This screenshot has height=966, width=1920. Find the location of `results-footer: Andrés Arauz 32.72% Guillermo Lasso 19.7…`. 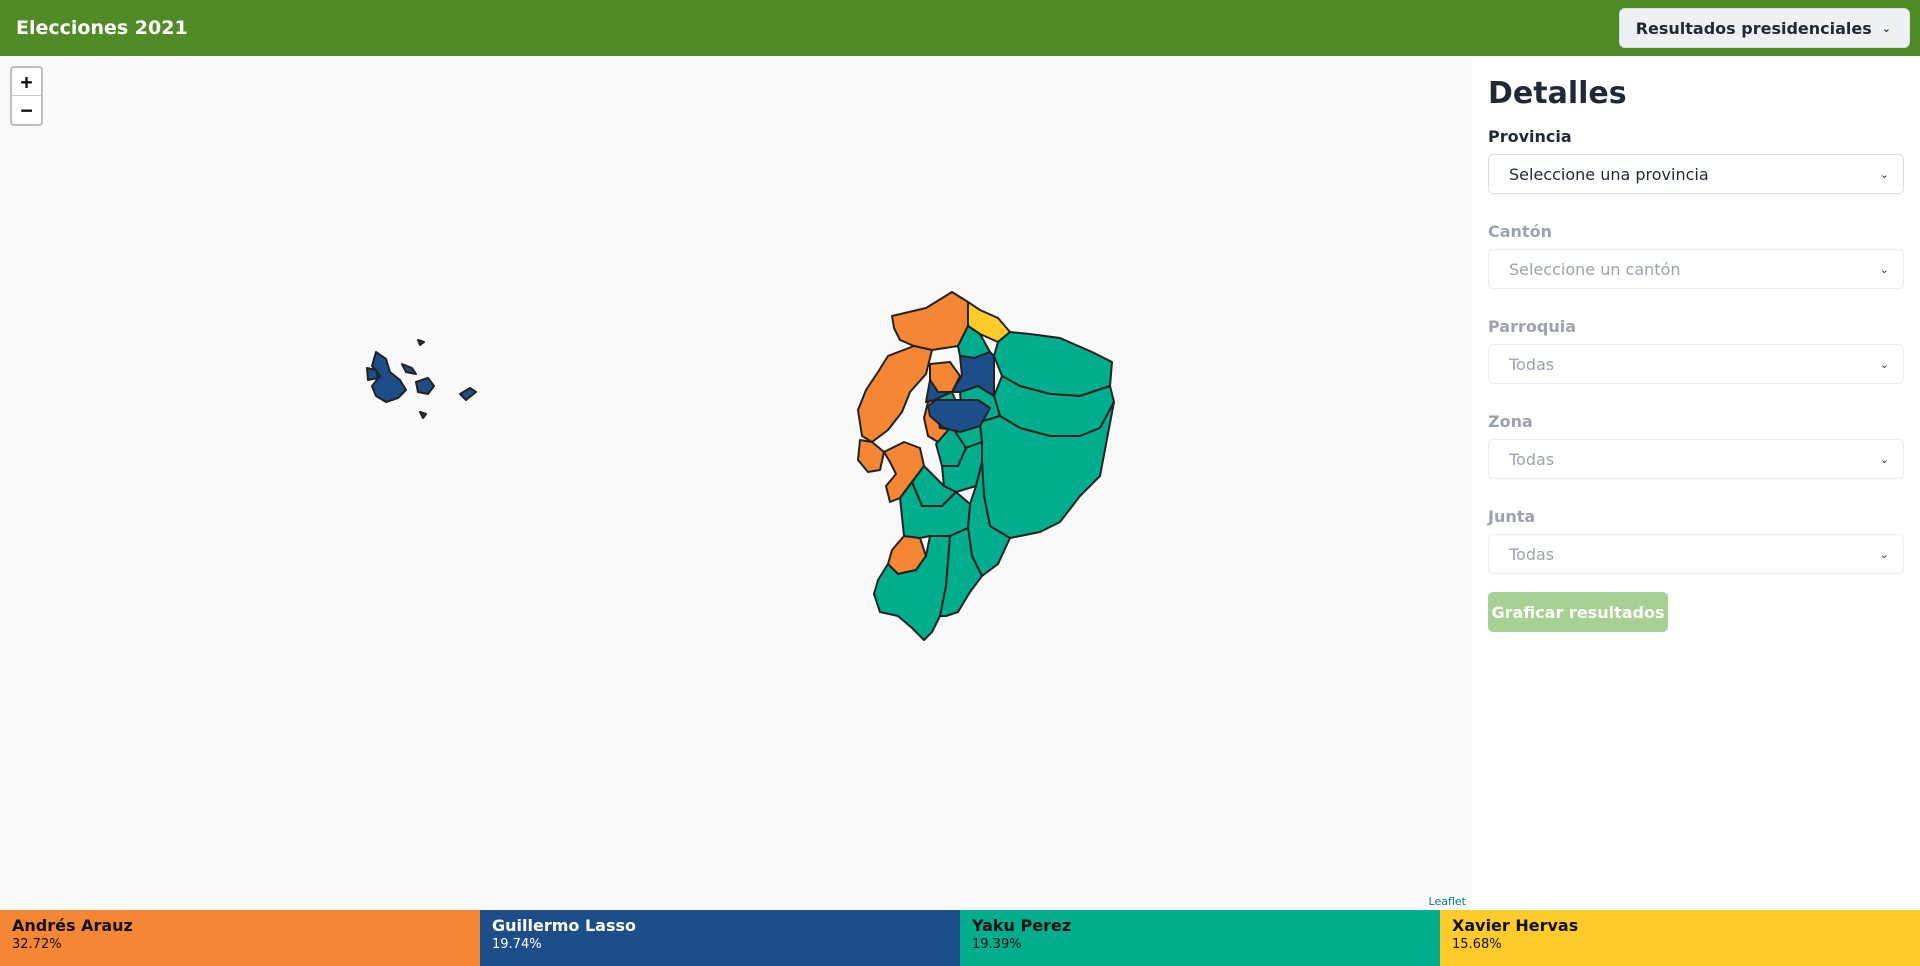

results-footer: Andrés Arauz 32.72% Guillermo Lasso 19.7… is located at coordinates (960, 938).